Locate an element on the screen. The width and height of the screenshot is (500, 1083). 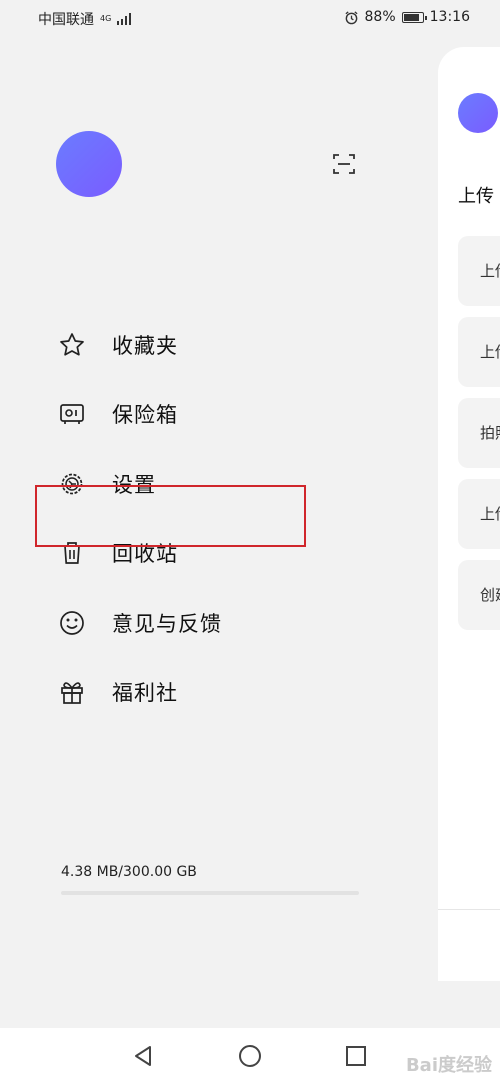
main-panel: 上传 上传 上传 拍照 上传 创建 is located at coordinates (469, 514).